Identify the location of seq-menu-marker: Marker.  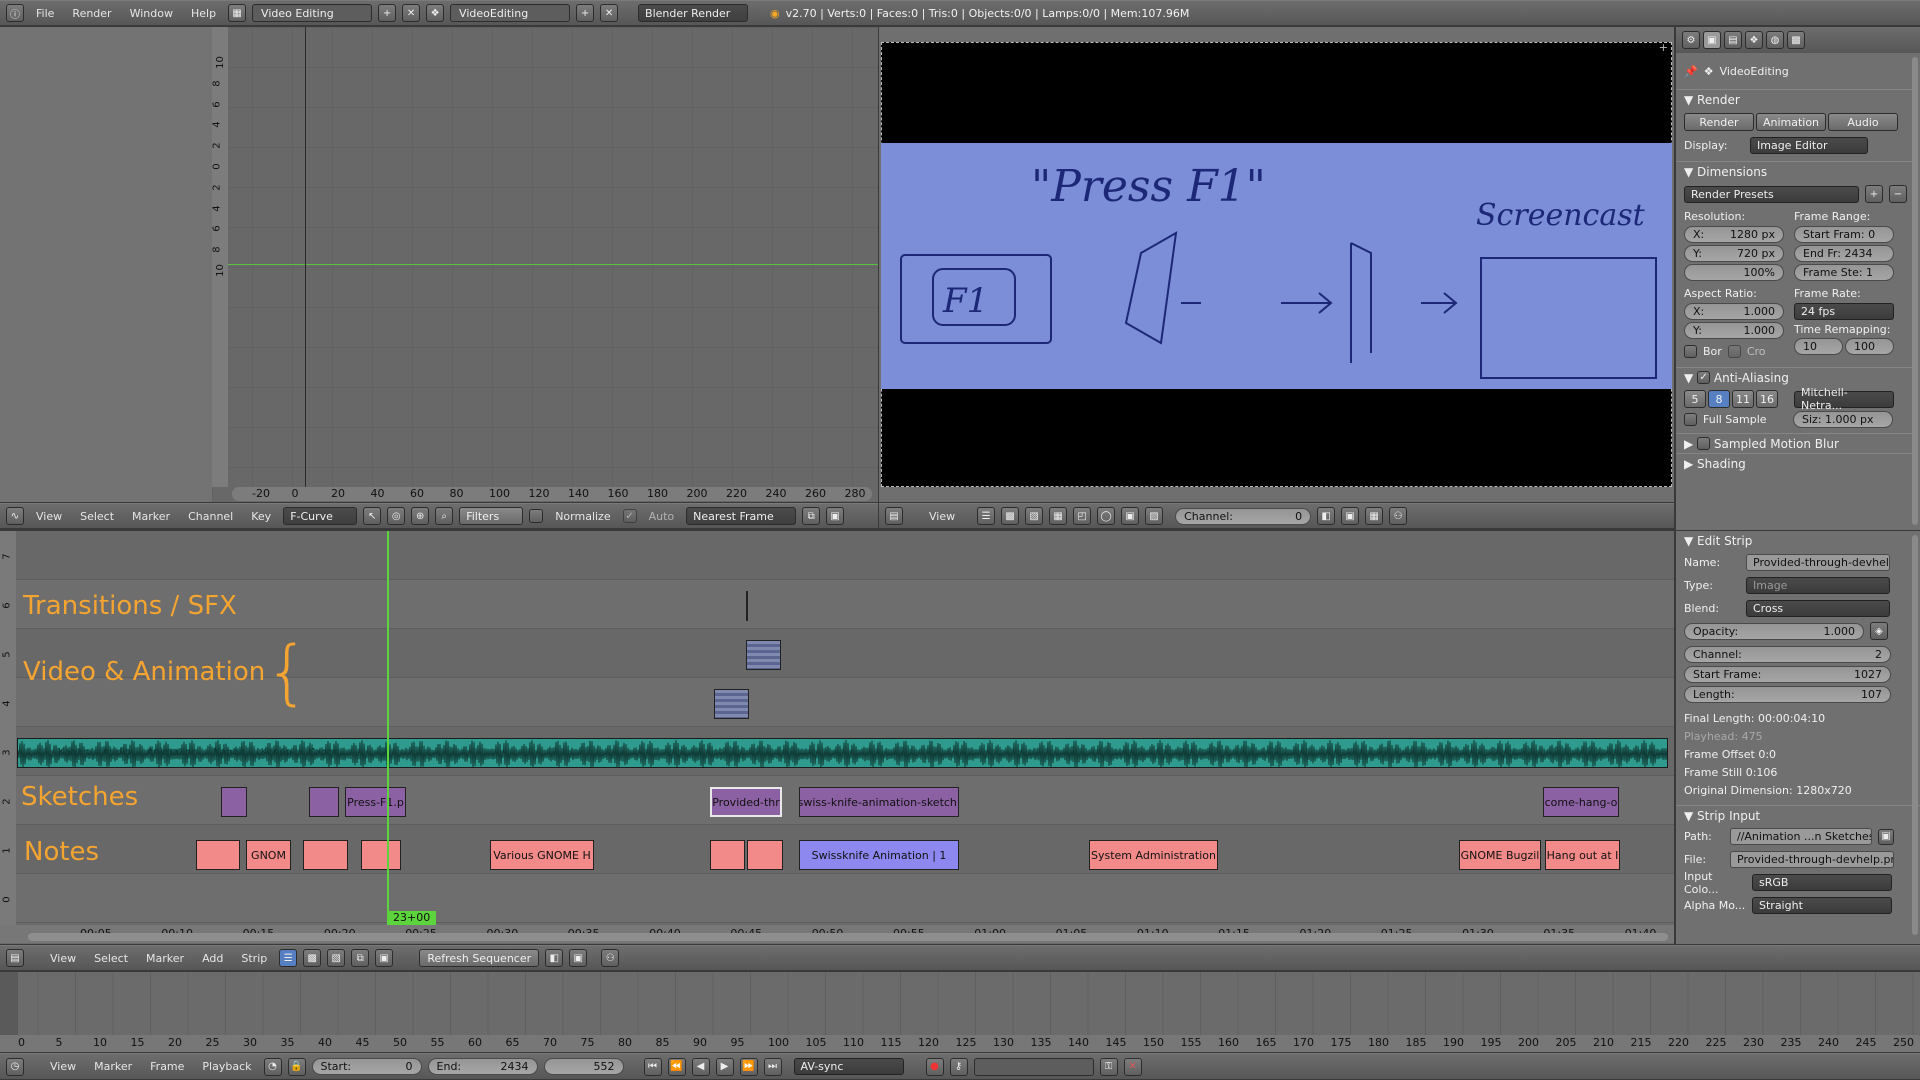
(165, 958).